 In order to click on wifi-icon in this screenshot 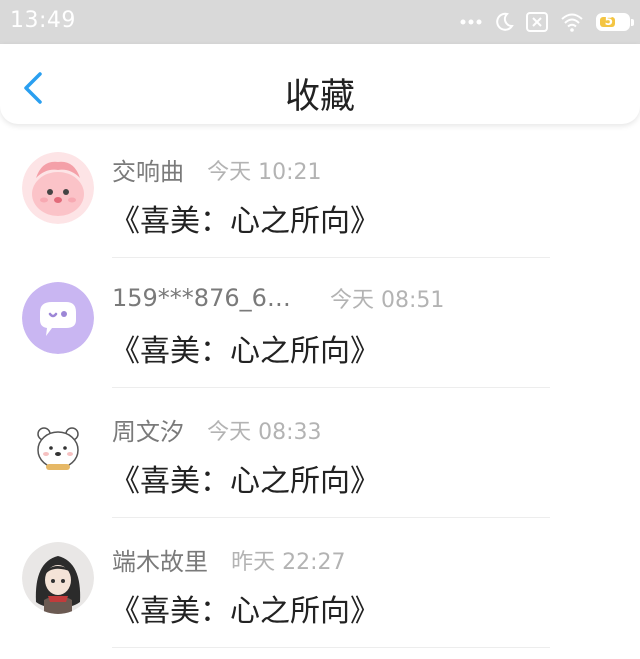, I will do `click(572, 22)`.